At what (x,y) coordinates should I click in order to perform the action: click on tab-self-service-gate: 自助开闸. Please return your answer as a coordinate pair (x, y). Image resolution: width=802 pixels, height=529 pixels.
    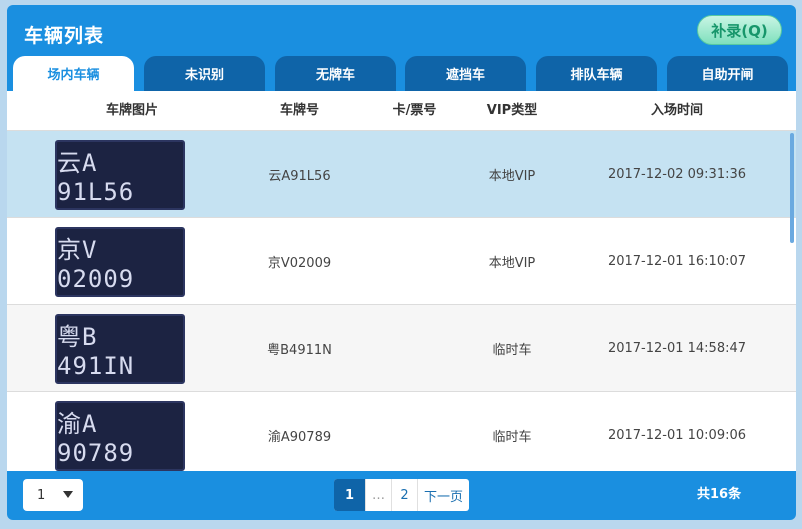
    Looking at the image, I should click on (727, 73).